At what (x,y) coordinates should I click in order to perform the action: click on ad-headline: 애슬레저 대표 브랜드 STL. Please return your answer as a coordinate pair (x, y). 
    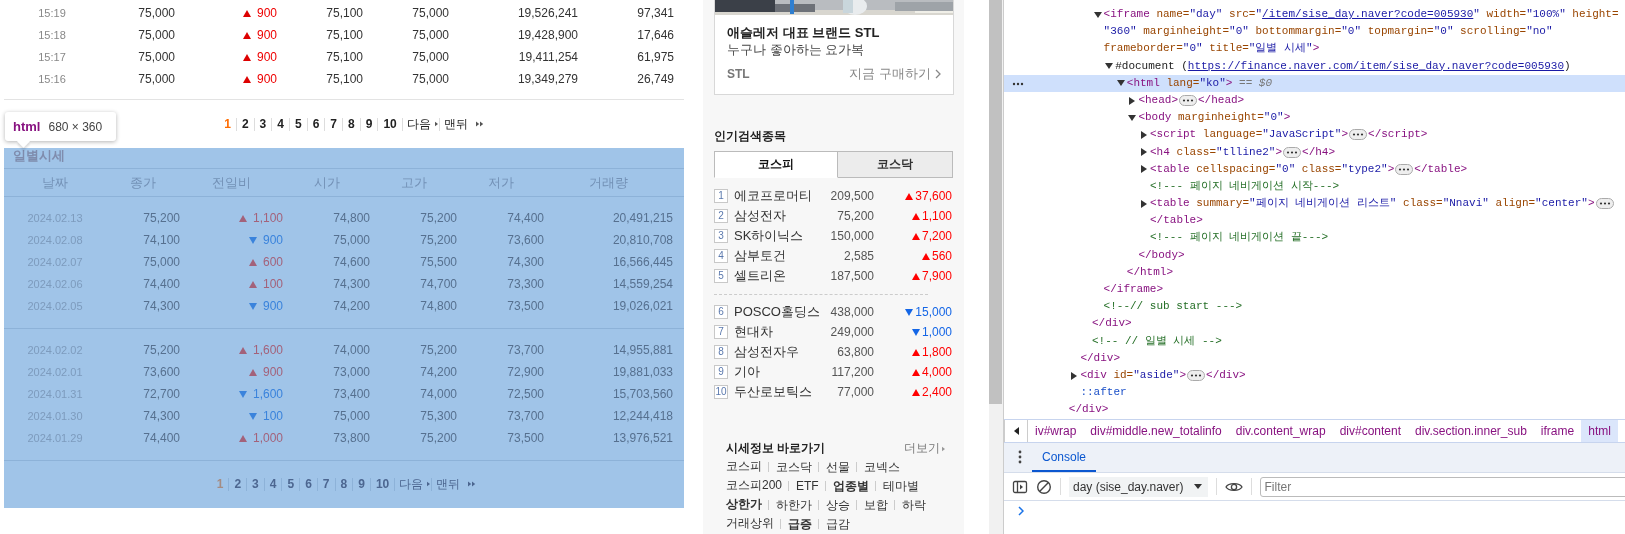
    Looking at the image, I should click on (804, 32).